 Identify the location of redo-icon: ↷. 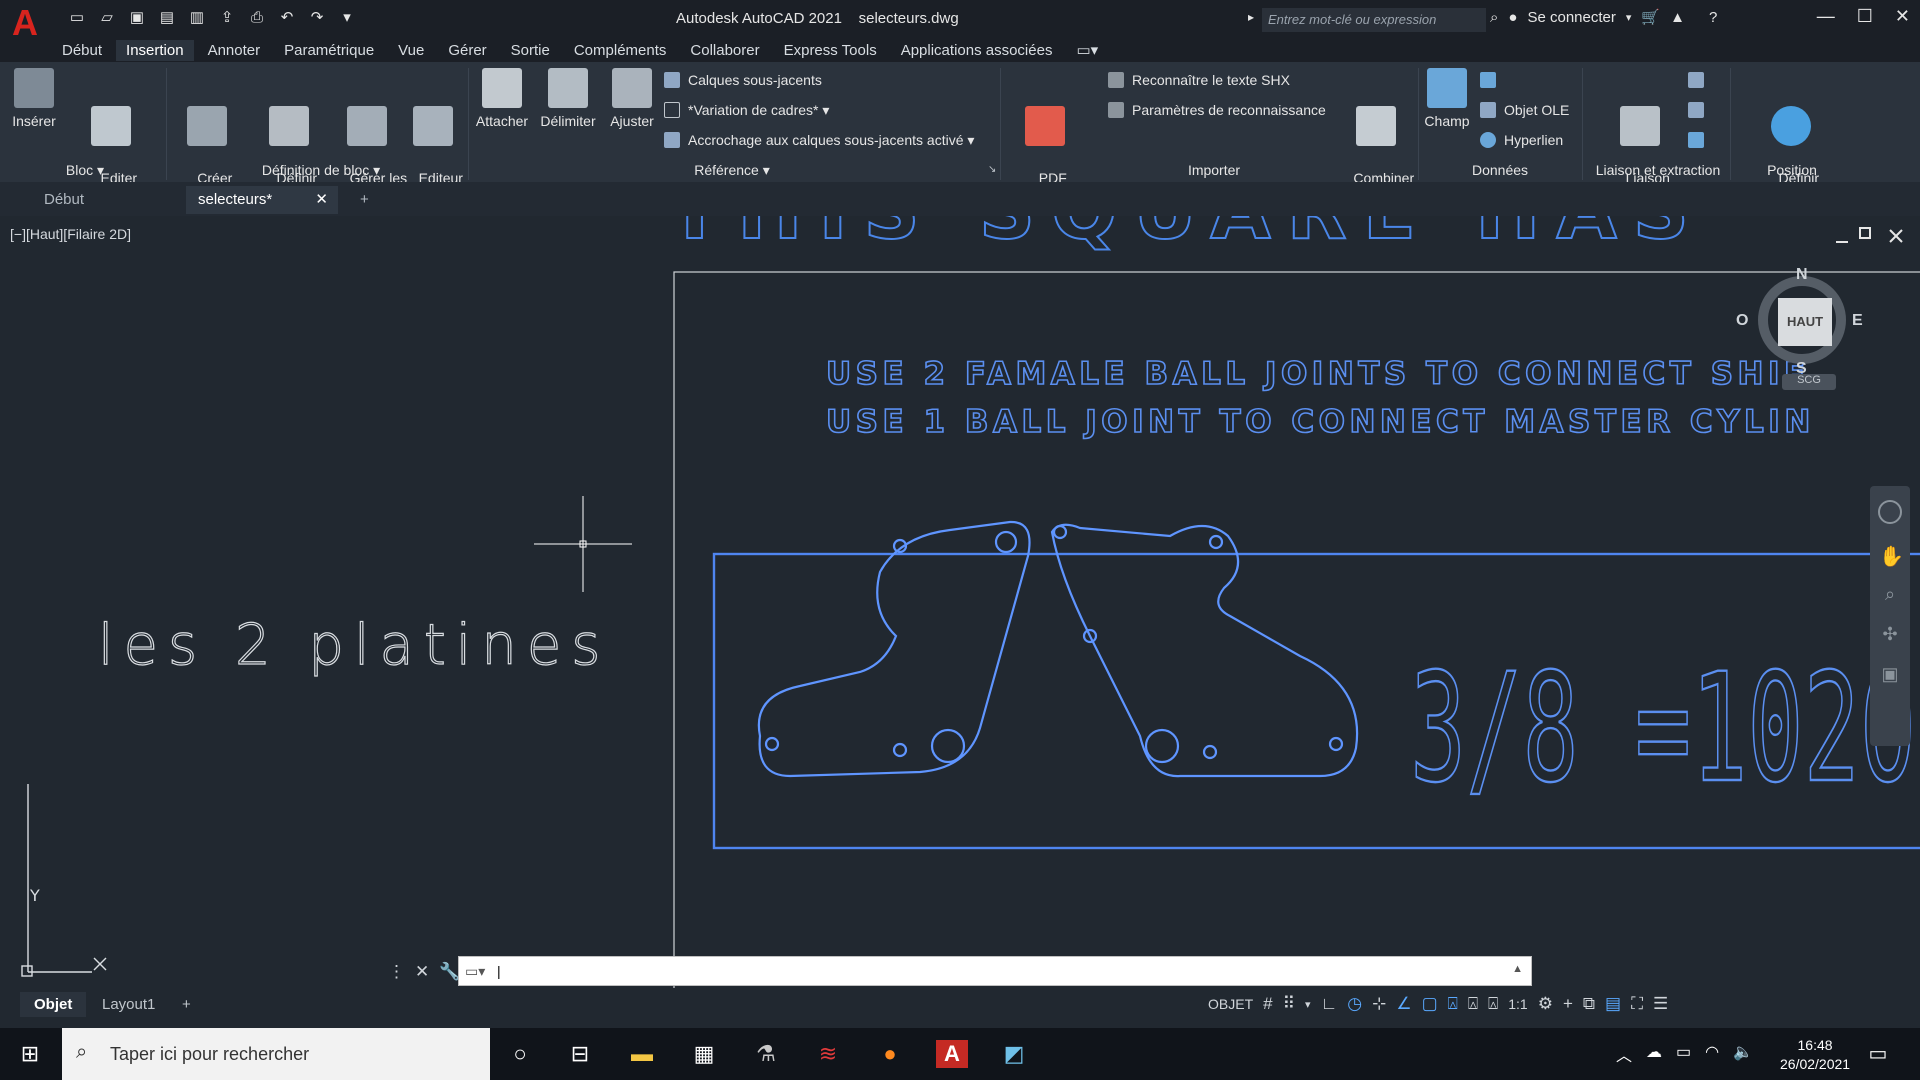
(317, 18).